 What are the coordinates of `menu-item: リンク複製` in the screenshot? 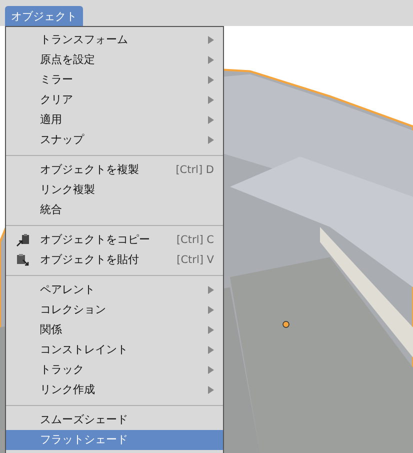 It's located at (114, 190).